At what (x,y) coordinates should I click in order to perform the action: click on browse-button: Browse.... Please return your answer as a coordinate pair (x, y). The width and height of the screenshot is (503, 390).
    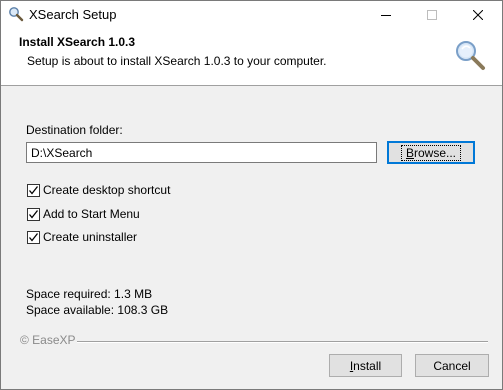
    Looking at the image, I should click on (431, 152).